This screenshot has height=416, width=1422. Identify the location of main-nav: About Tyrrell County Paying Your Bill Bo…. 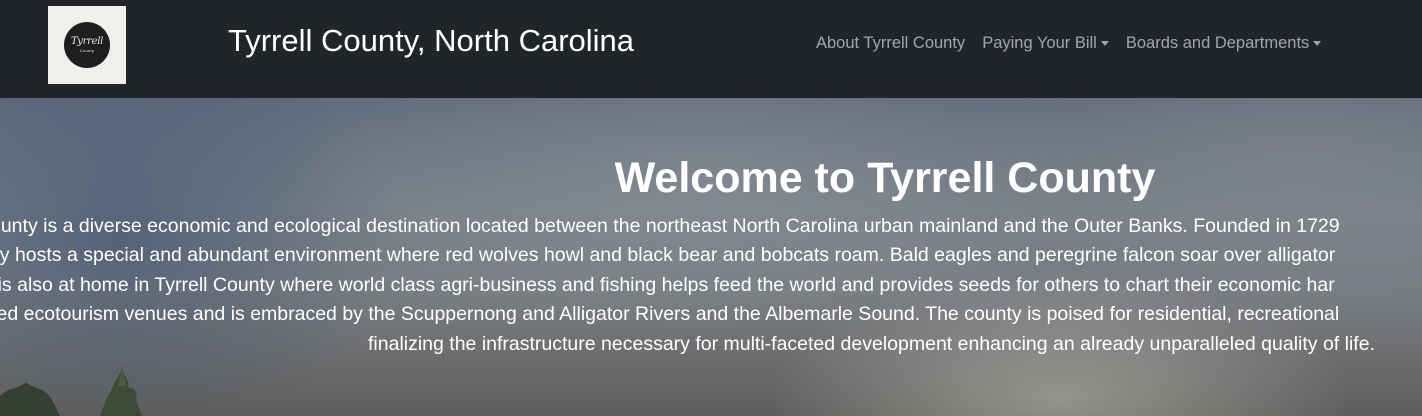
(1077, 43).